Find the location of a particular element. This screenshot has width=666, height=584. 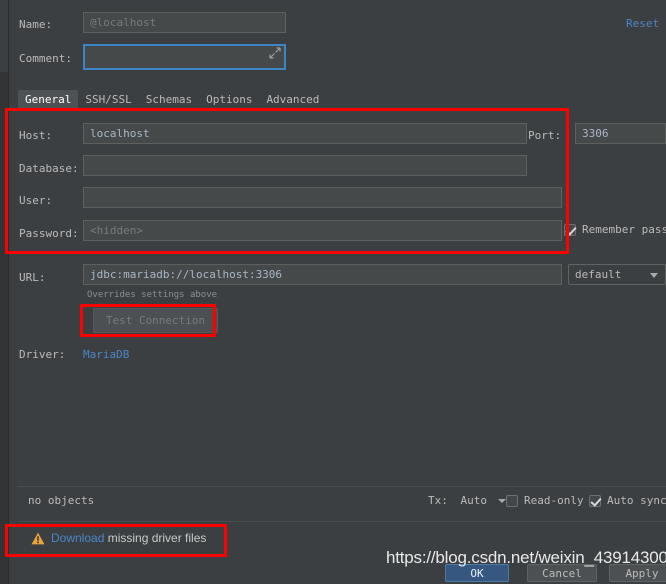

auto-sync-checkbox: Auto sync is located at coordinates (627, 500).